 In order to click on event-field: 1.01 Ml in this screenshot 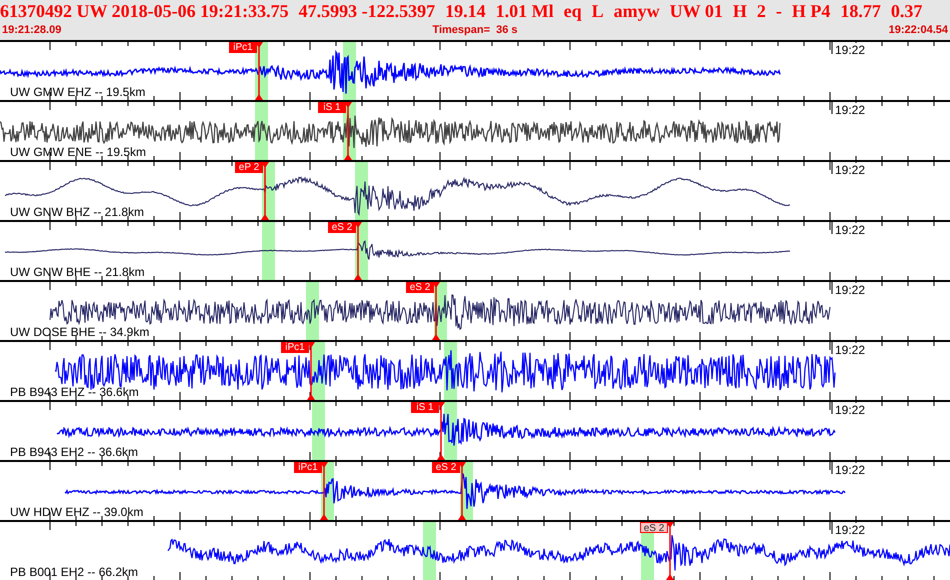, I will do `click(525, 11)`.